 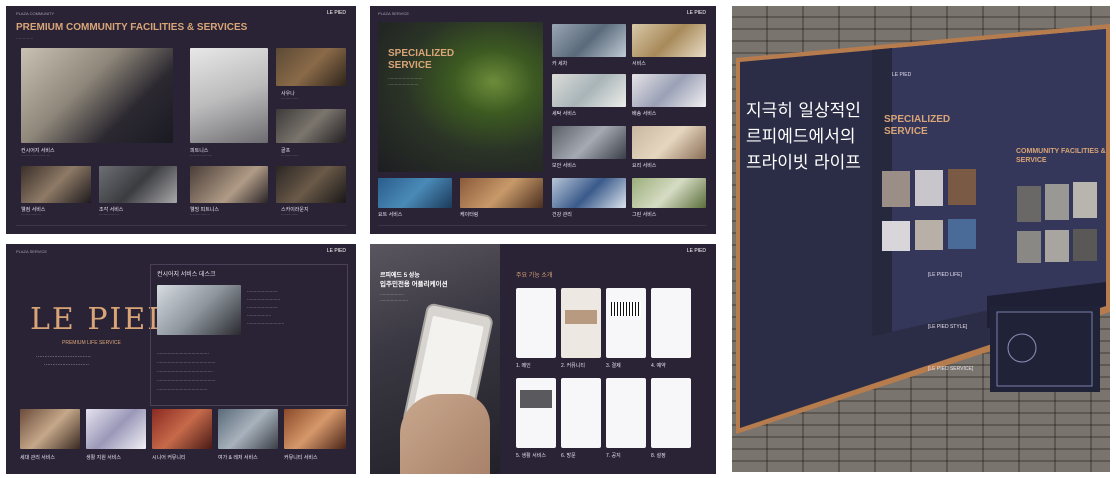 What do you see at coordinates (199, 151) in the screenshot?
I see `caption-2: 피트니스` at bounding box center [199, 151].